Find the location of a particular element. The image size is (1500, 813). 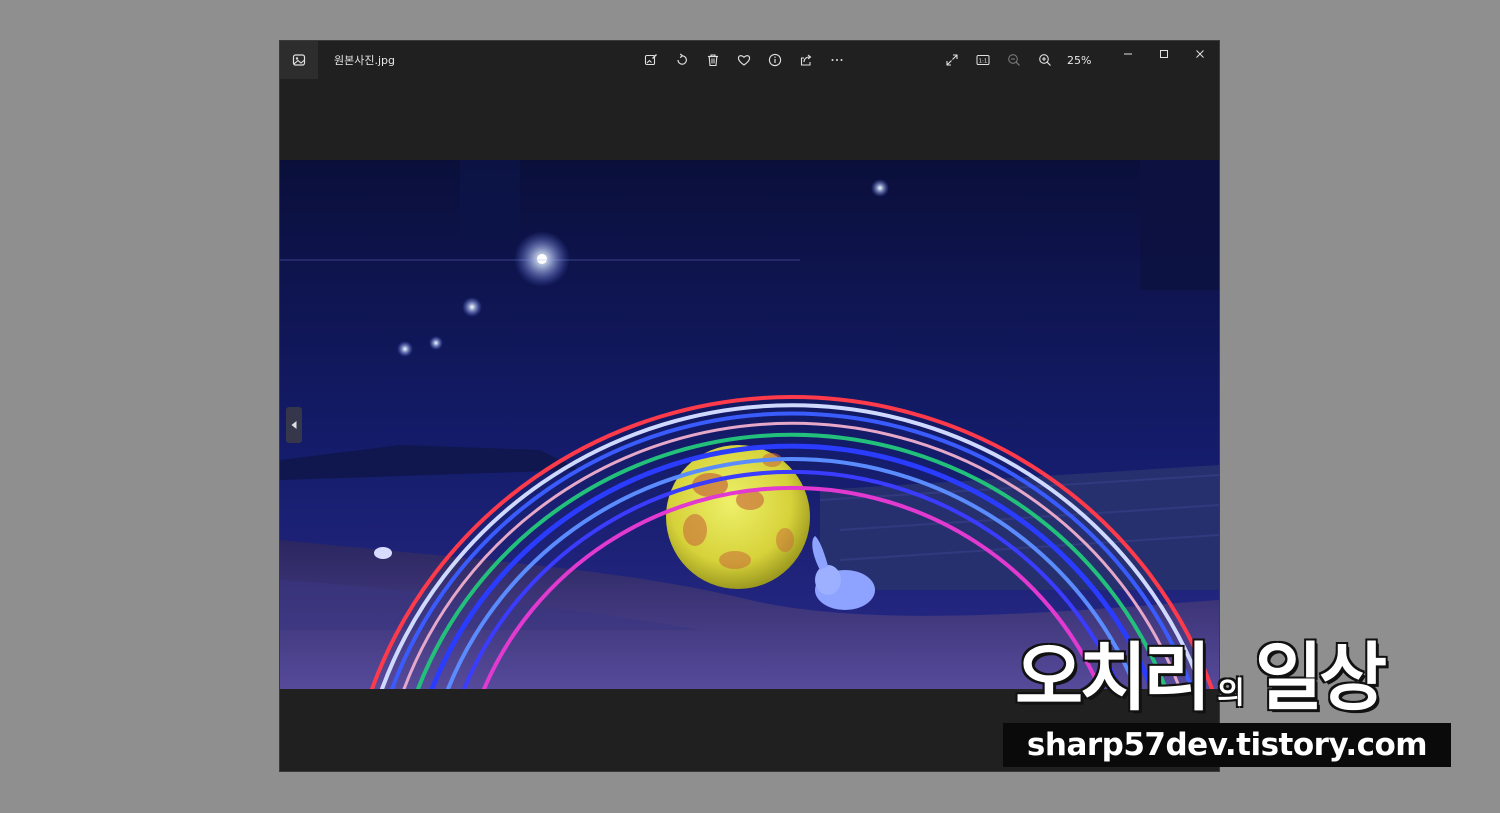

view-tools: 1:1 25% is located at coordinates (1016, 60).